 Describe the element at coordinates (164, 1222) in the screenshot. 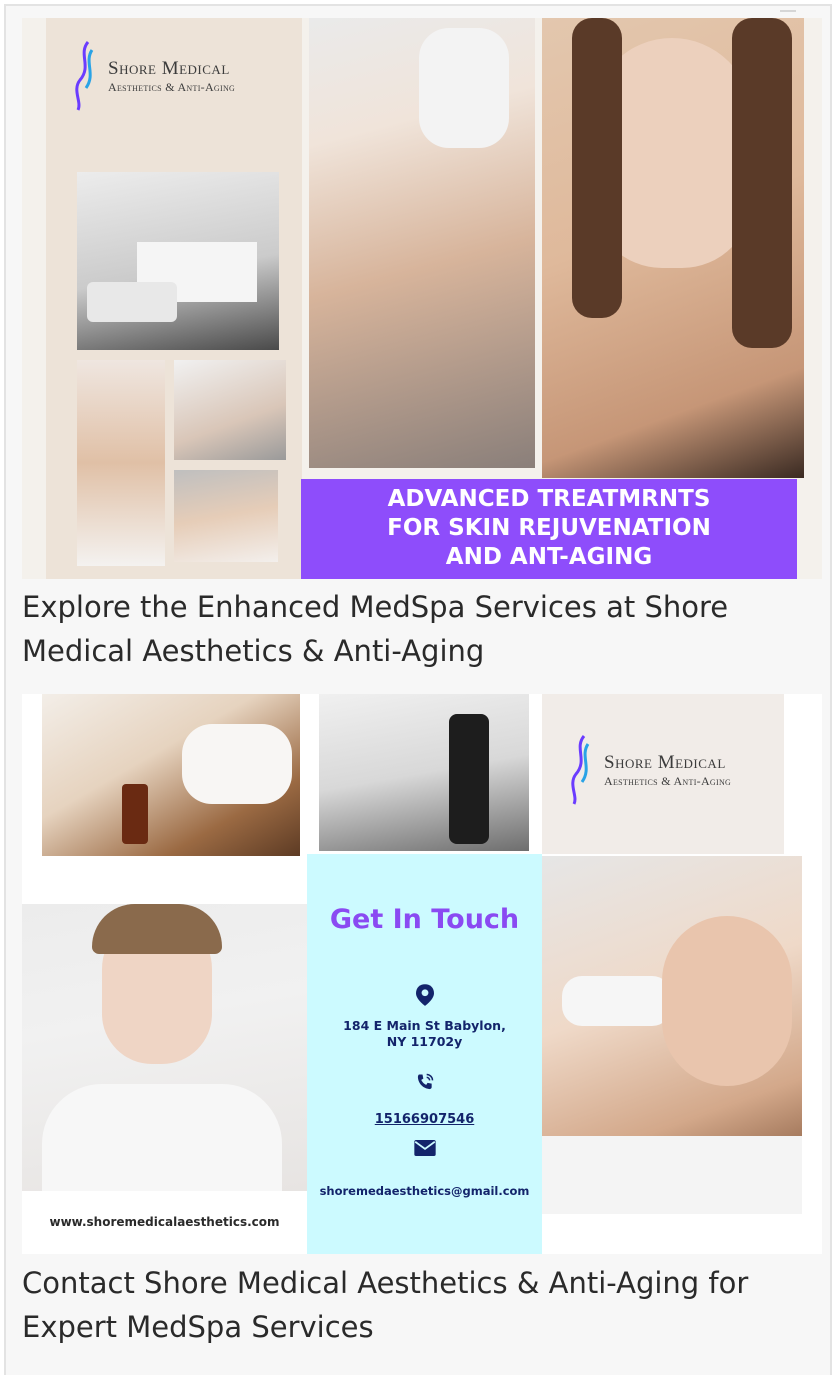

I see `website-url: www.shoremedicalaesthetics.com` at that location.